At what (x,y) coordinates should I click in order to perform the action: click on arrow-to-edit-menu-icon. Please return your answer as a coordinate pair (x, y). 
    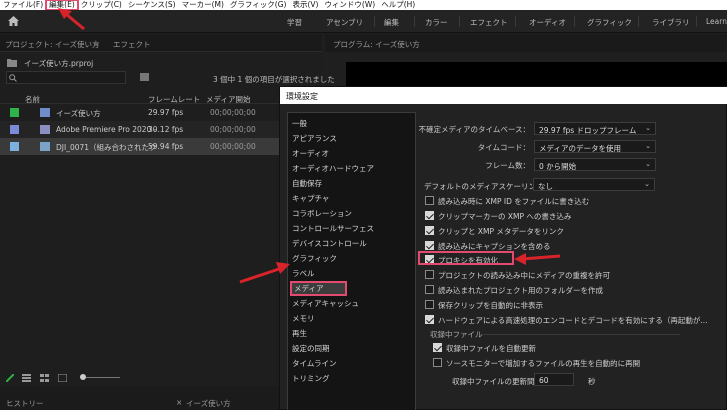
    Looking at the image, I should click on (71, 19).